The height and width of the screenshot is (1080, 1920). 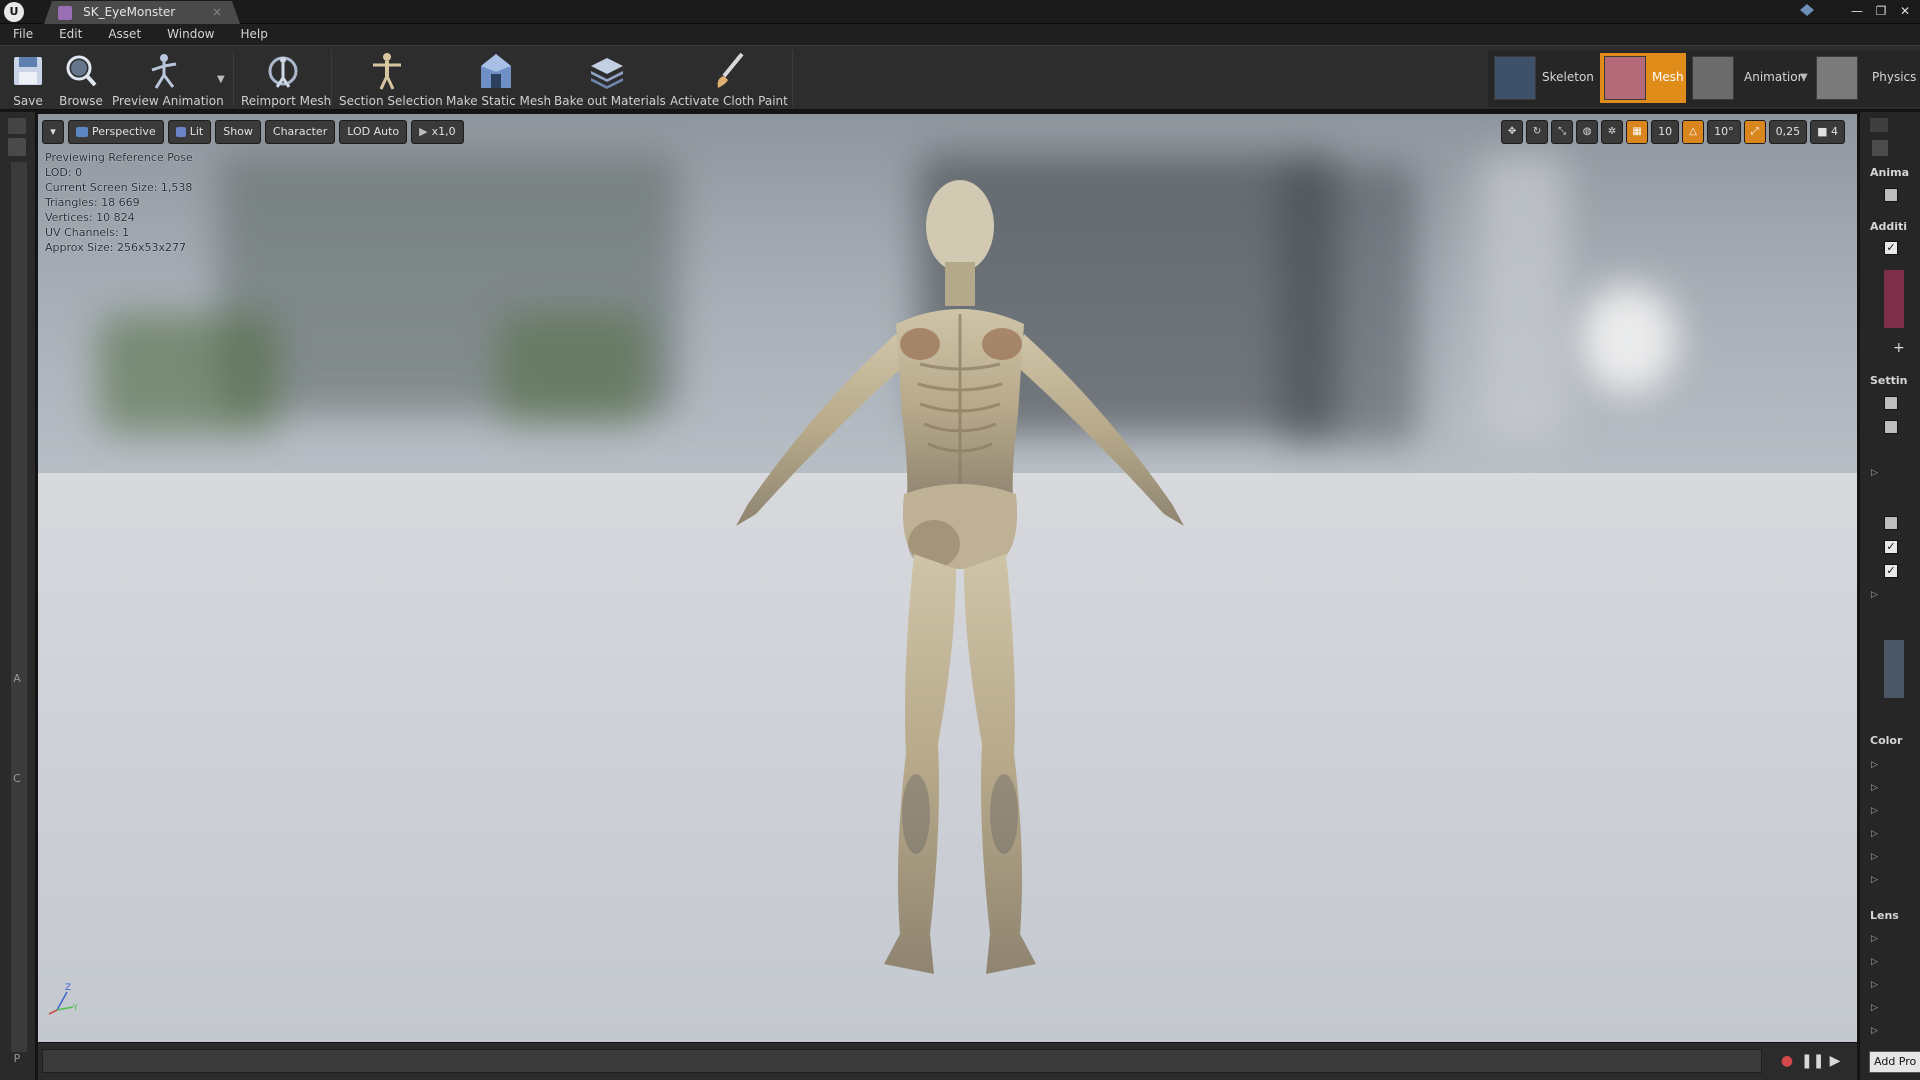 I want to click on rotation-snap-value: 10°, so click(x=1724, y=132).